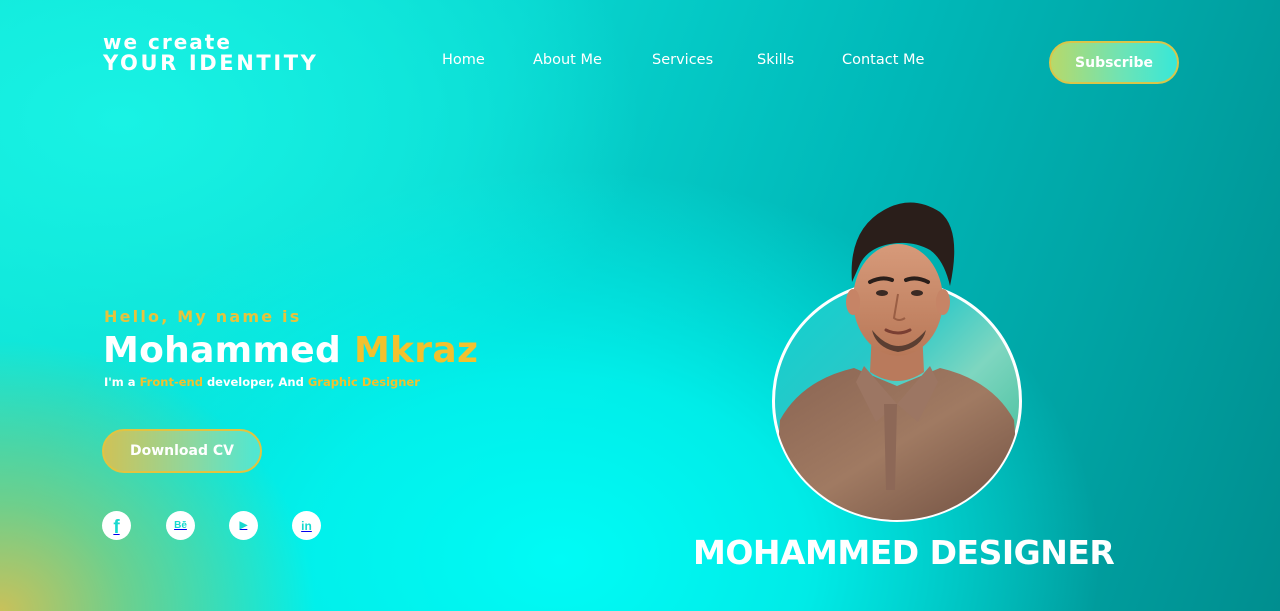 The image size is (1280, 611). Describe the element at coordinates (363, 382) in the screenshot. I see `tagline-role-graphic: Graphic Designer` at that location.